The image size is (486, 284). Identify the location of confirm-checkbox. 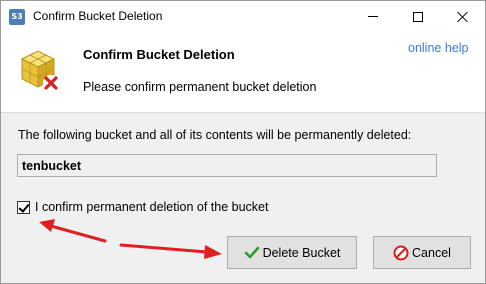
(23, 207).